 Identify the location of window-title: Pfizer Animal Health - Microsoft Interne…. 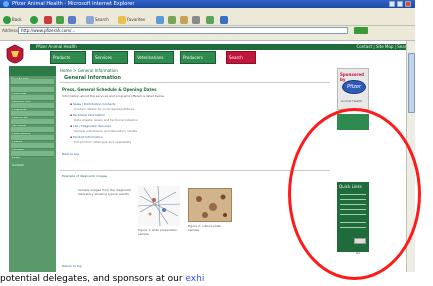
(73, 4).